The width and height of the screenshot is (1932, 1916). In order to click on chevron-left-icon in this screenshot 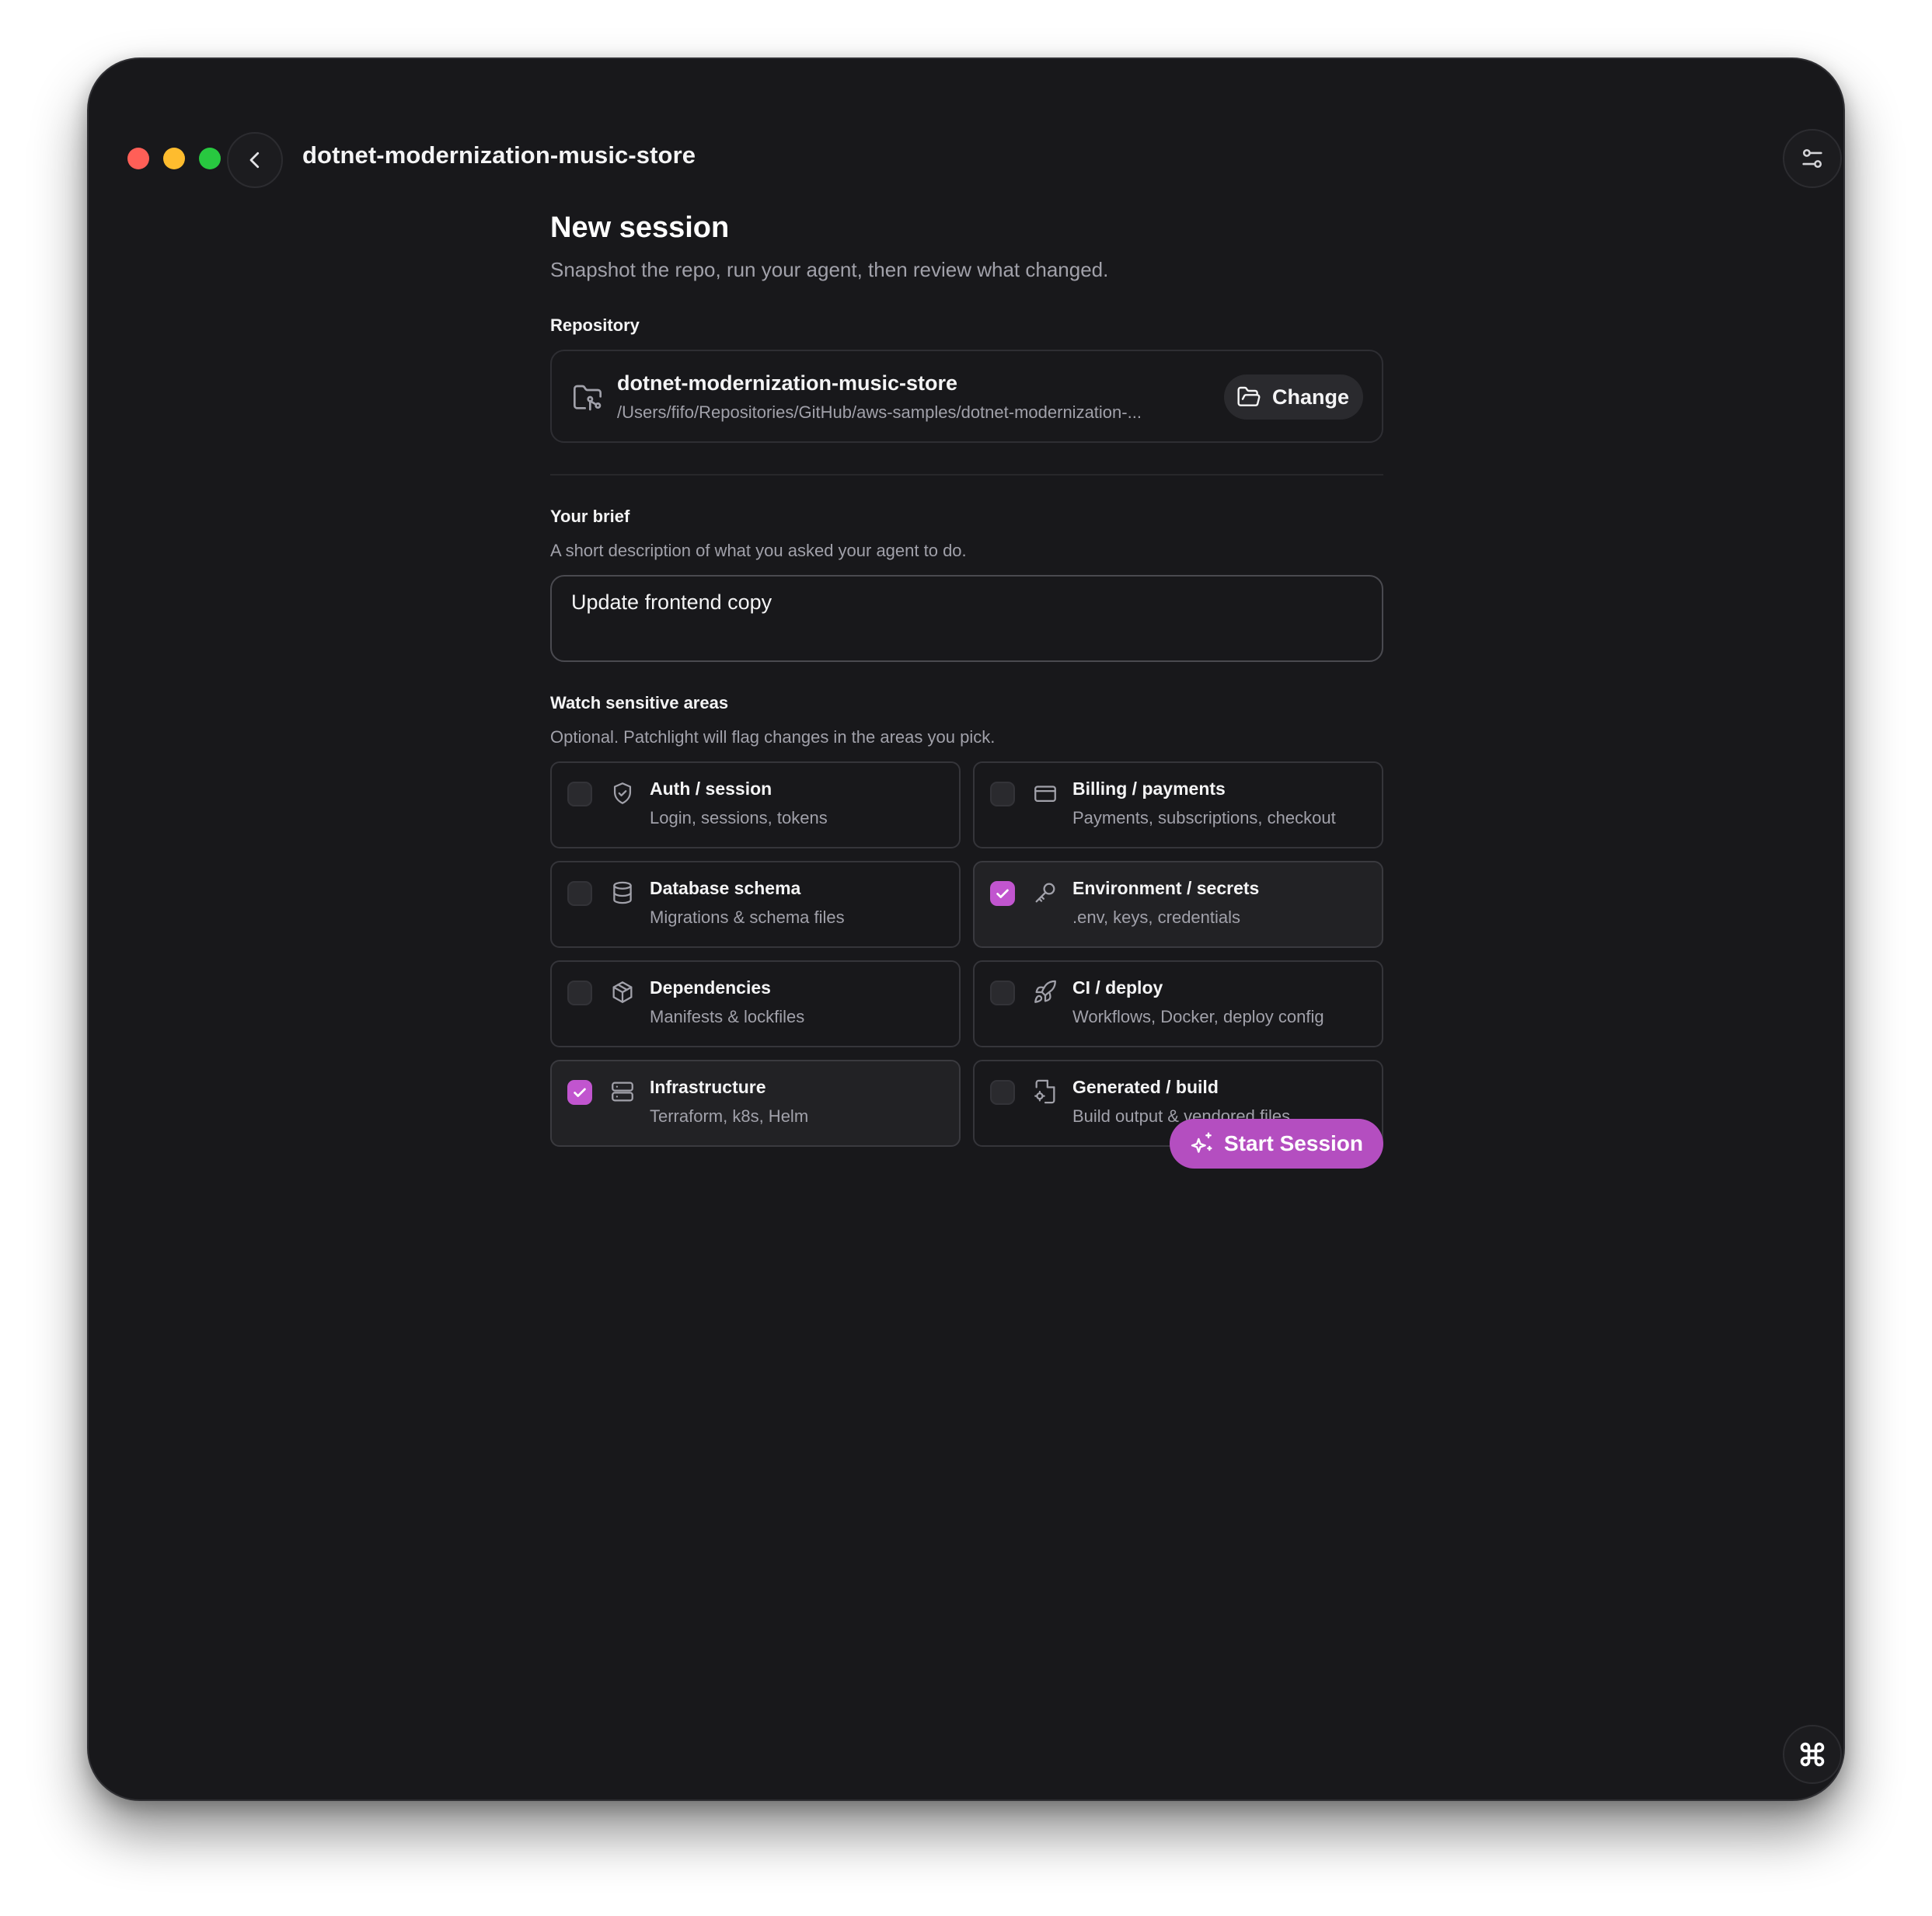, I will do `click(254, 160)`.